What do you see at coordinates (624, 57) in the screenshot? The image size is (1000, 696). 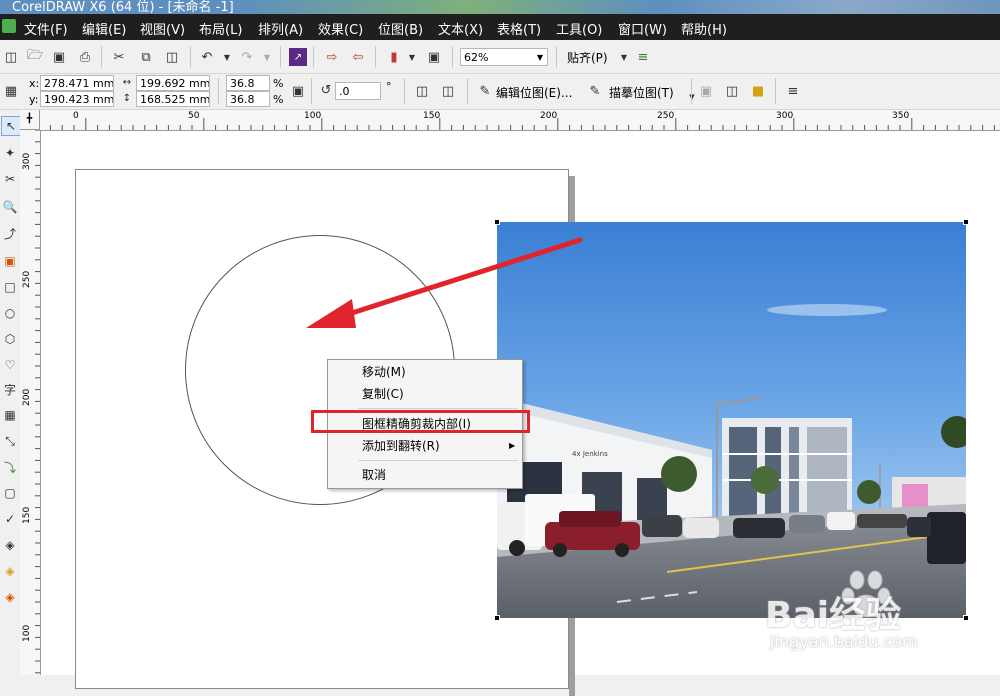 I see `snap-dropdown-icon: ▼` at bounding box center [624, 57].